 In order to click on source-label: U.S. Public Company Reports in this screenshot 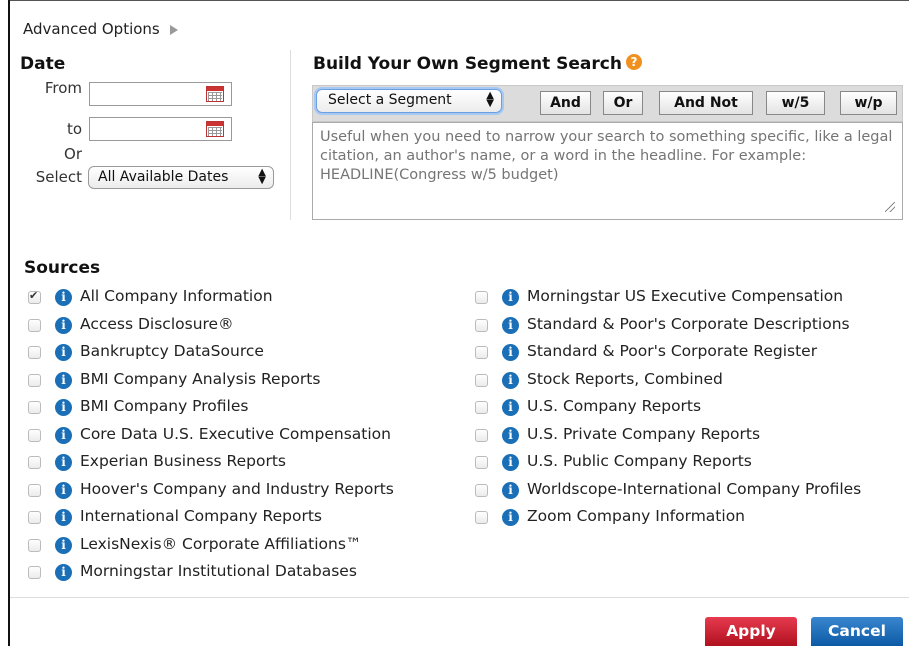, I will do `click(639, 461)`.